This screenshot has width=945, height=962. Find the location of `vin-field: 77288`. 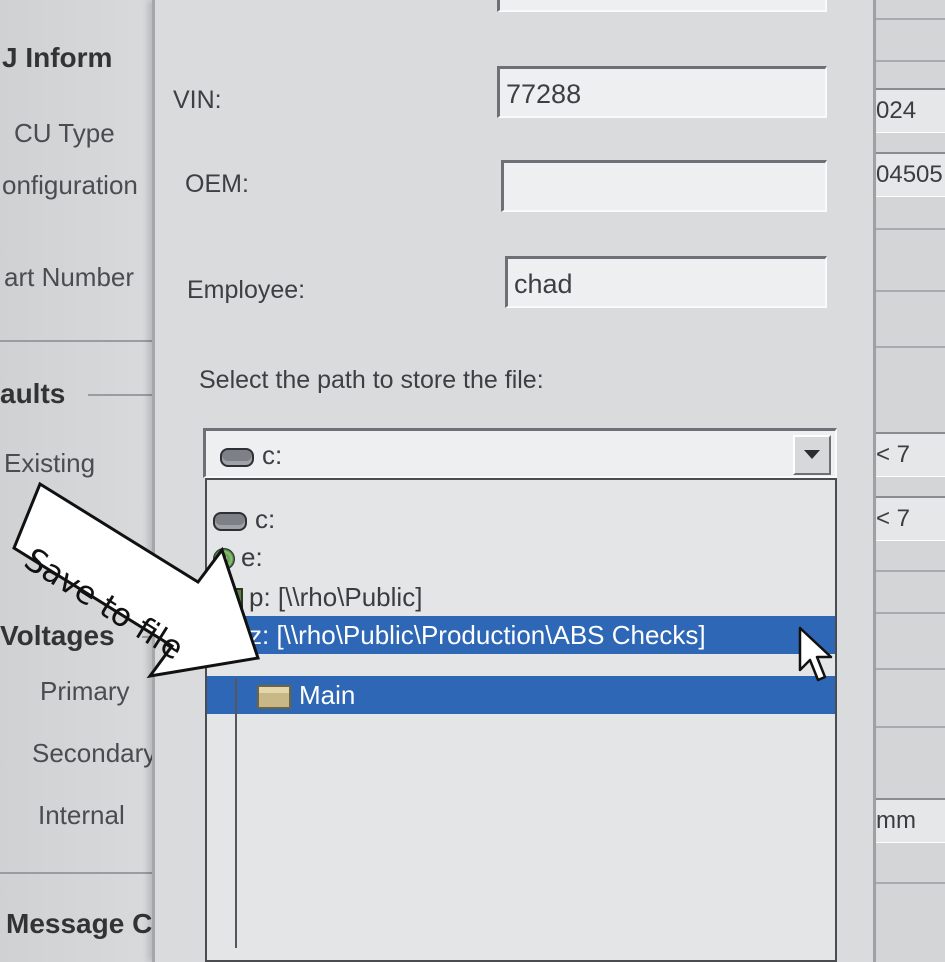

vin-field: 77288 is located at coordinates (662, 92).